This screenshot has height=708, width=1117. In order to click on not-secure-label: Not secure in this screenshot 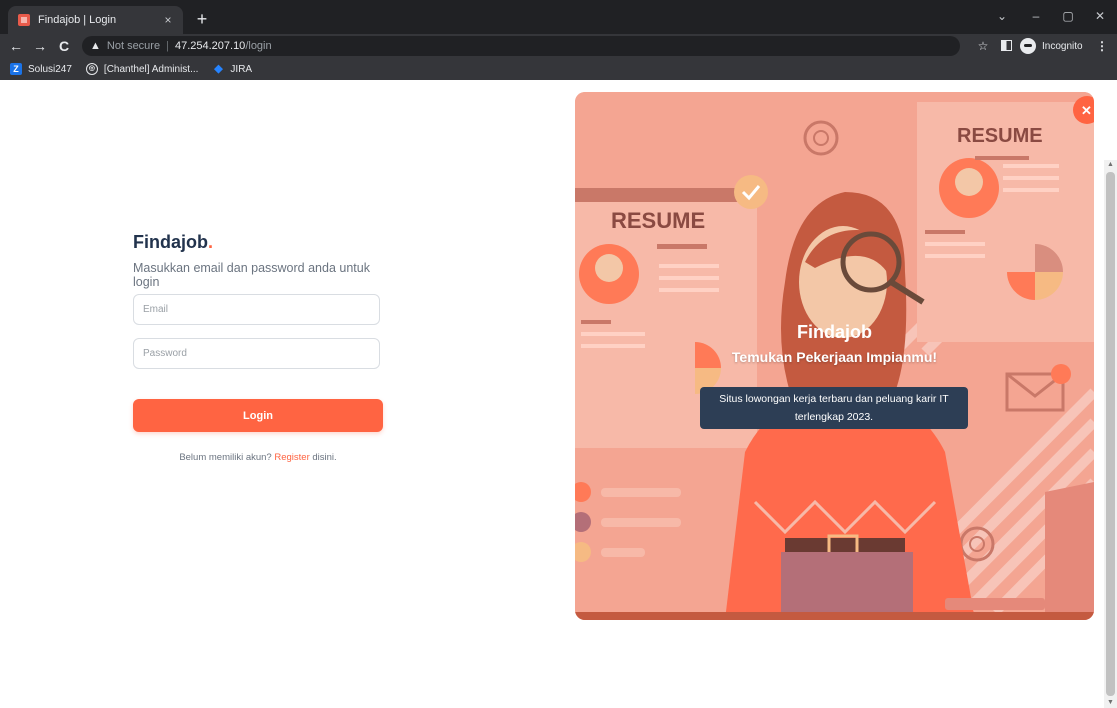, I will do `click(133, 46)`.